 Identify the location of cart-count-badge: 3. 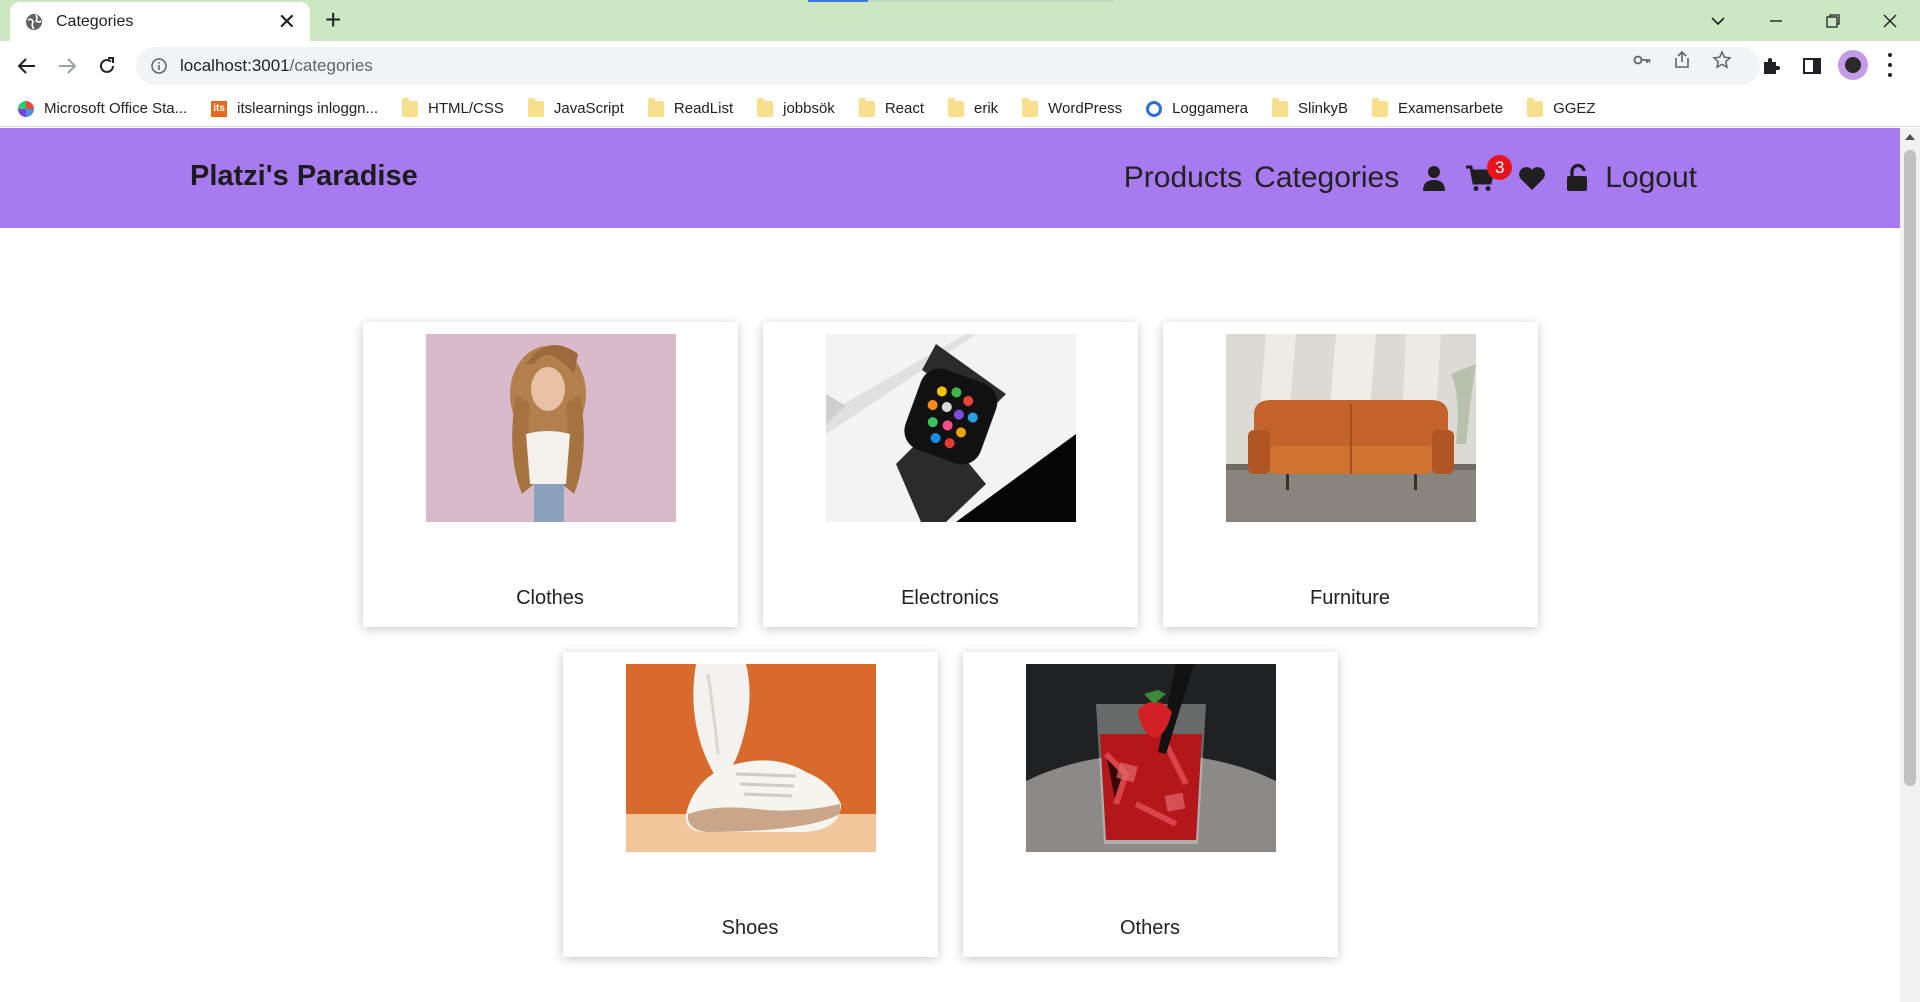
(1500, 167).